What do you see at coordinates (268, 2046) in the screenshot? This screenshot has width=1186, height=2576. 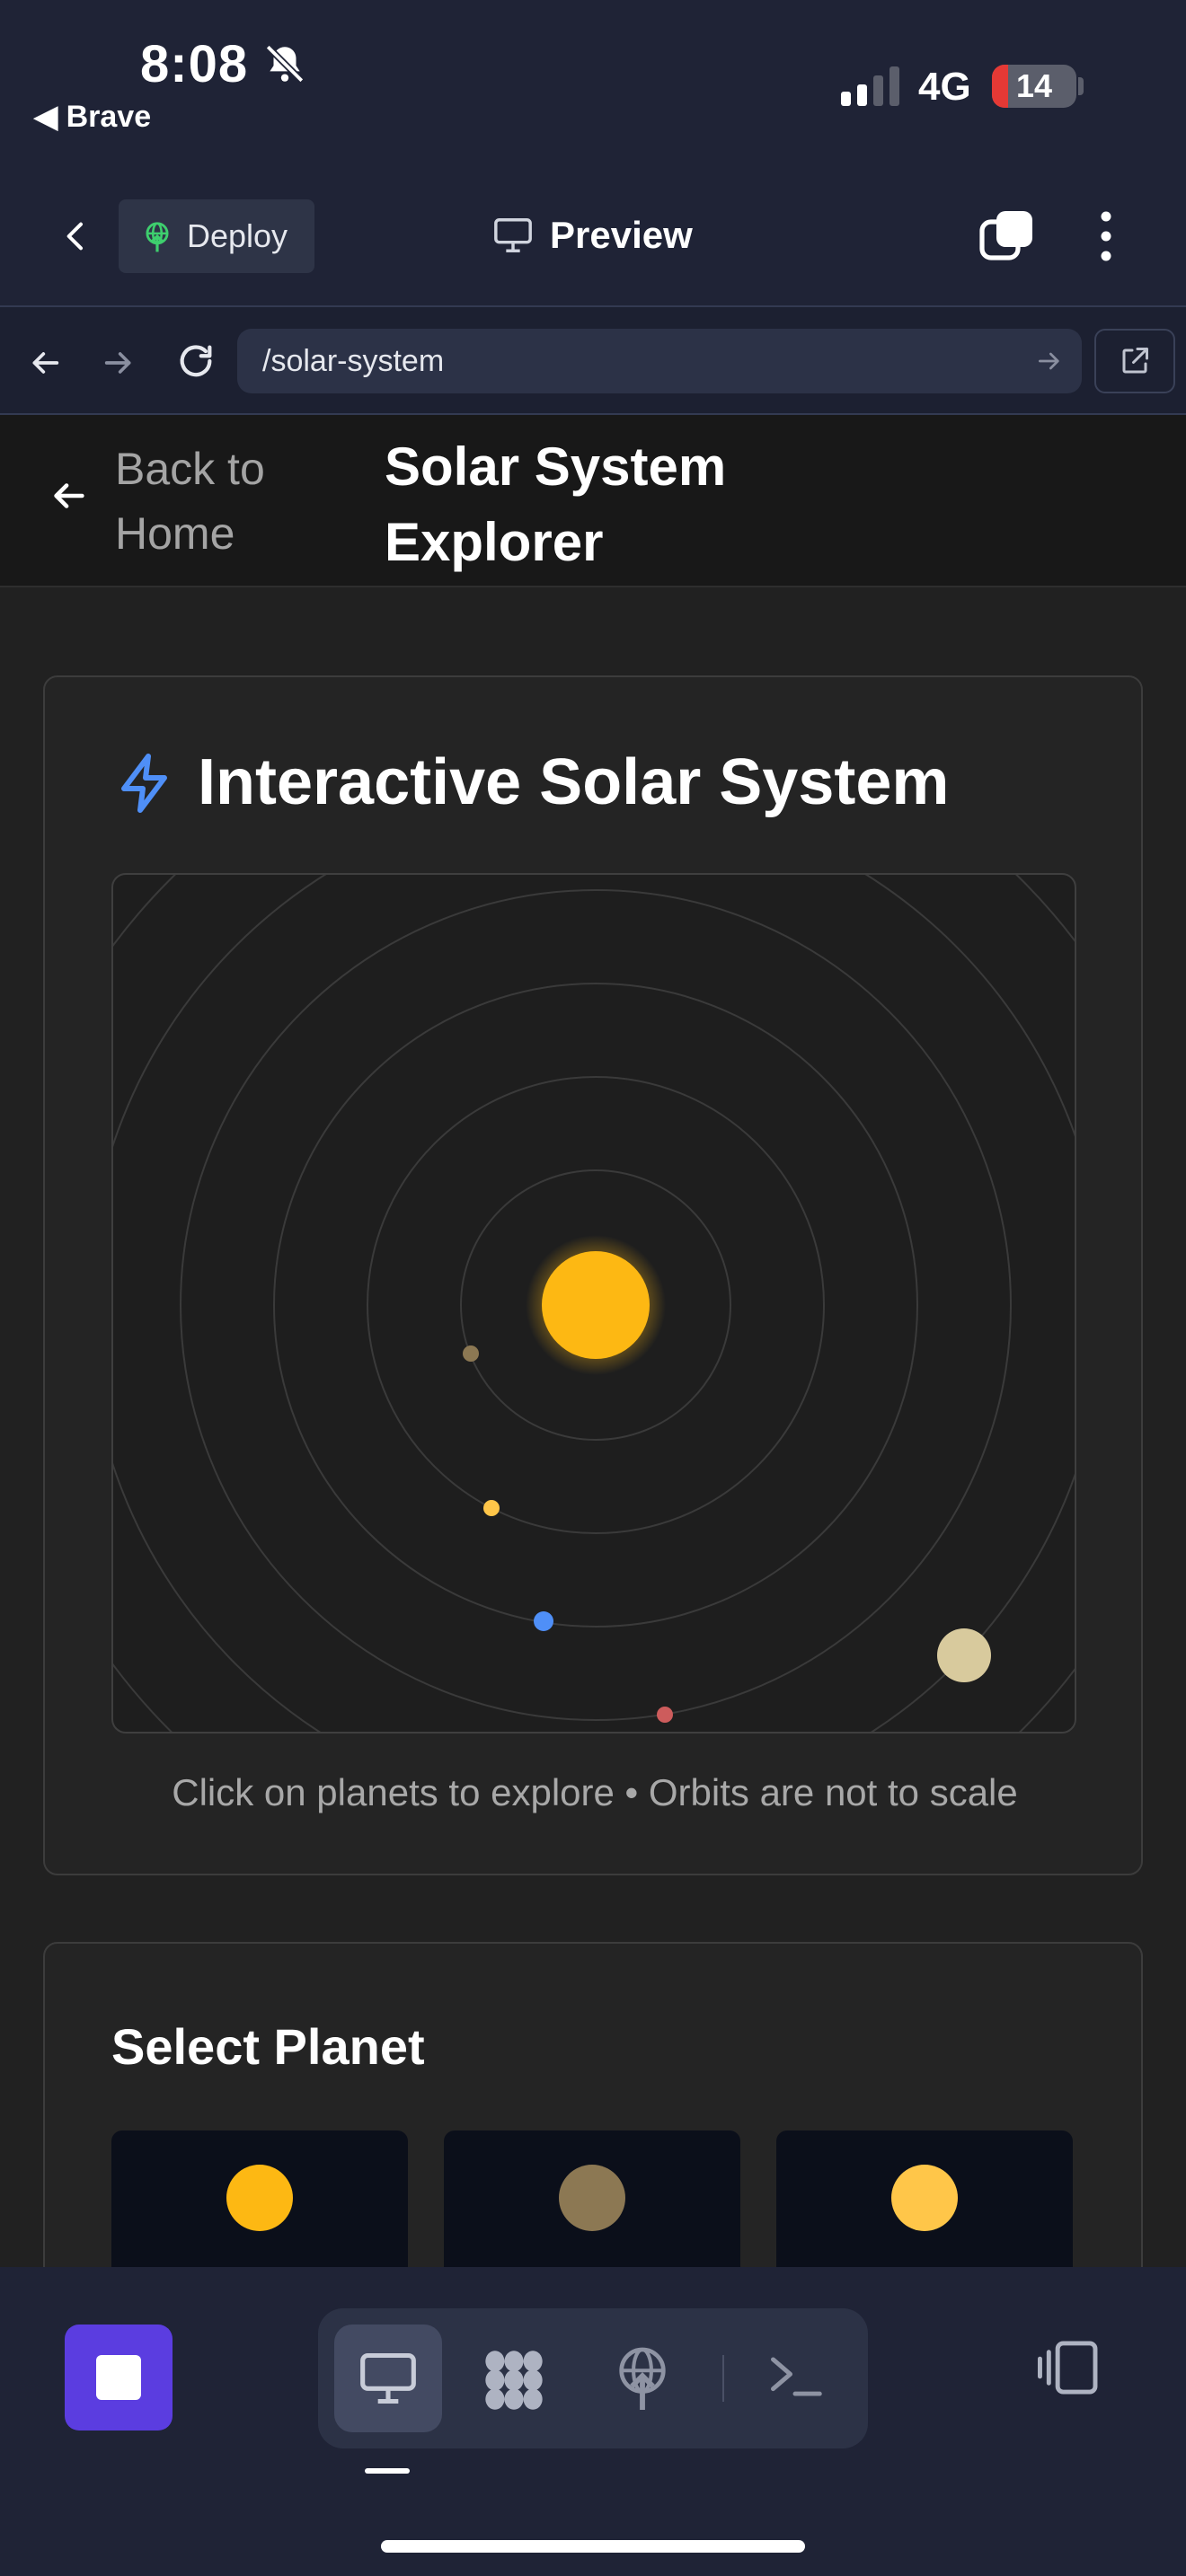 I see `select-planet-title: Select Planet` at bounding box center [268, 2046].